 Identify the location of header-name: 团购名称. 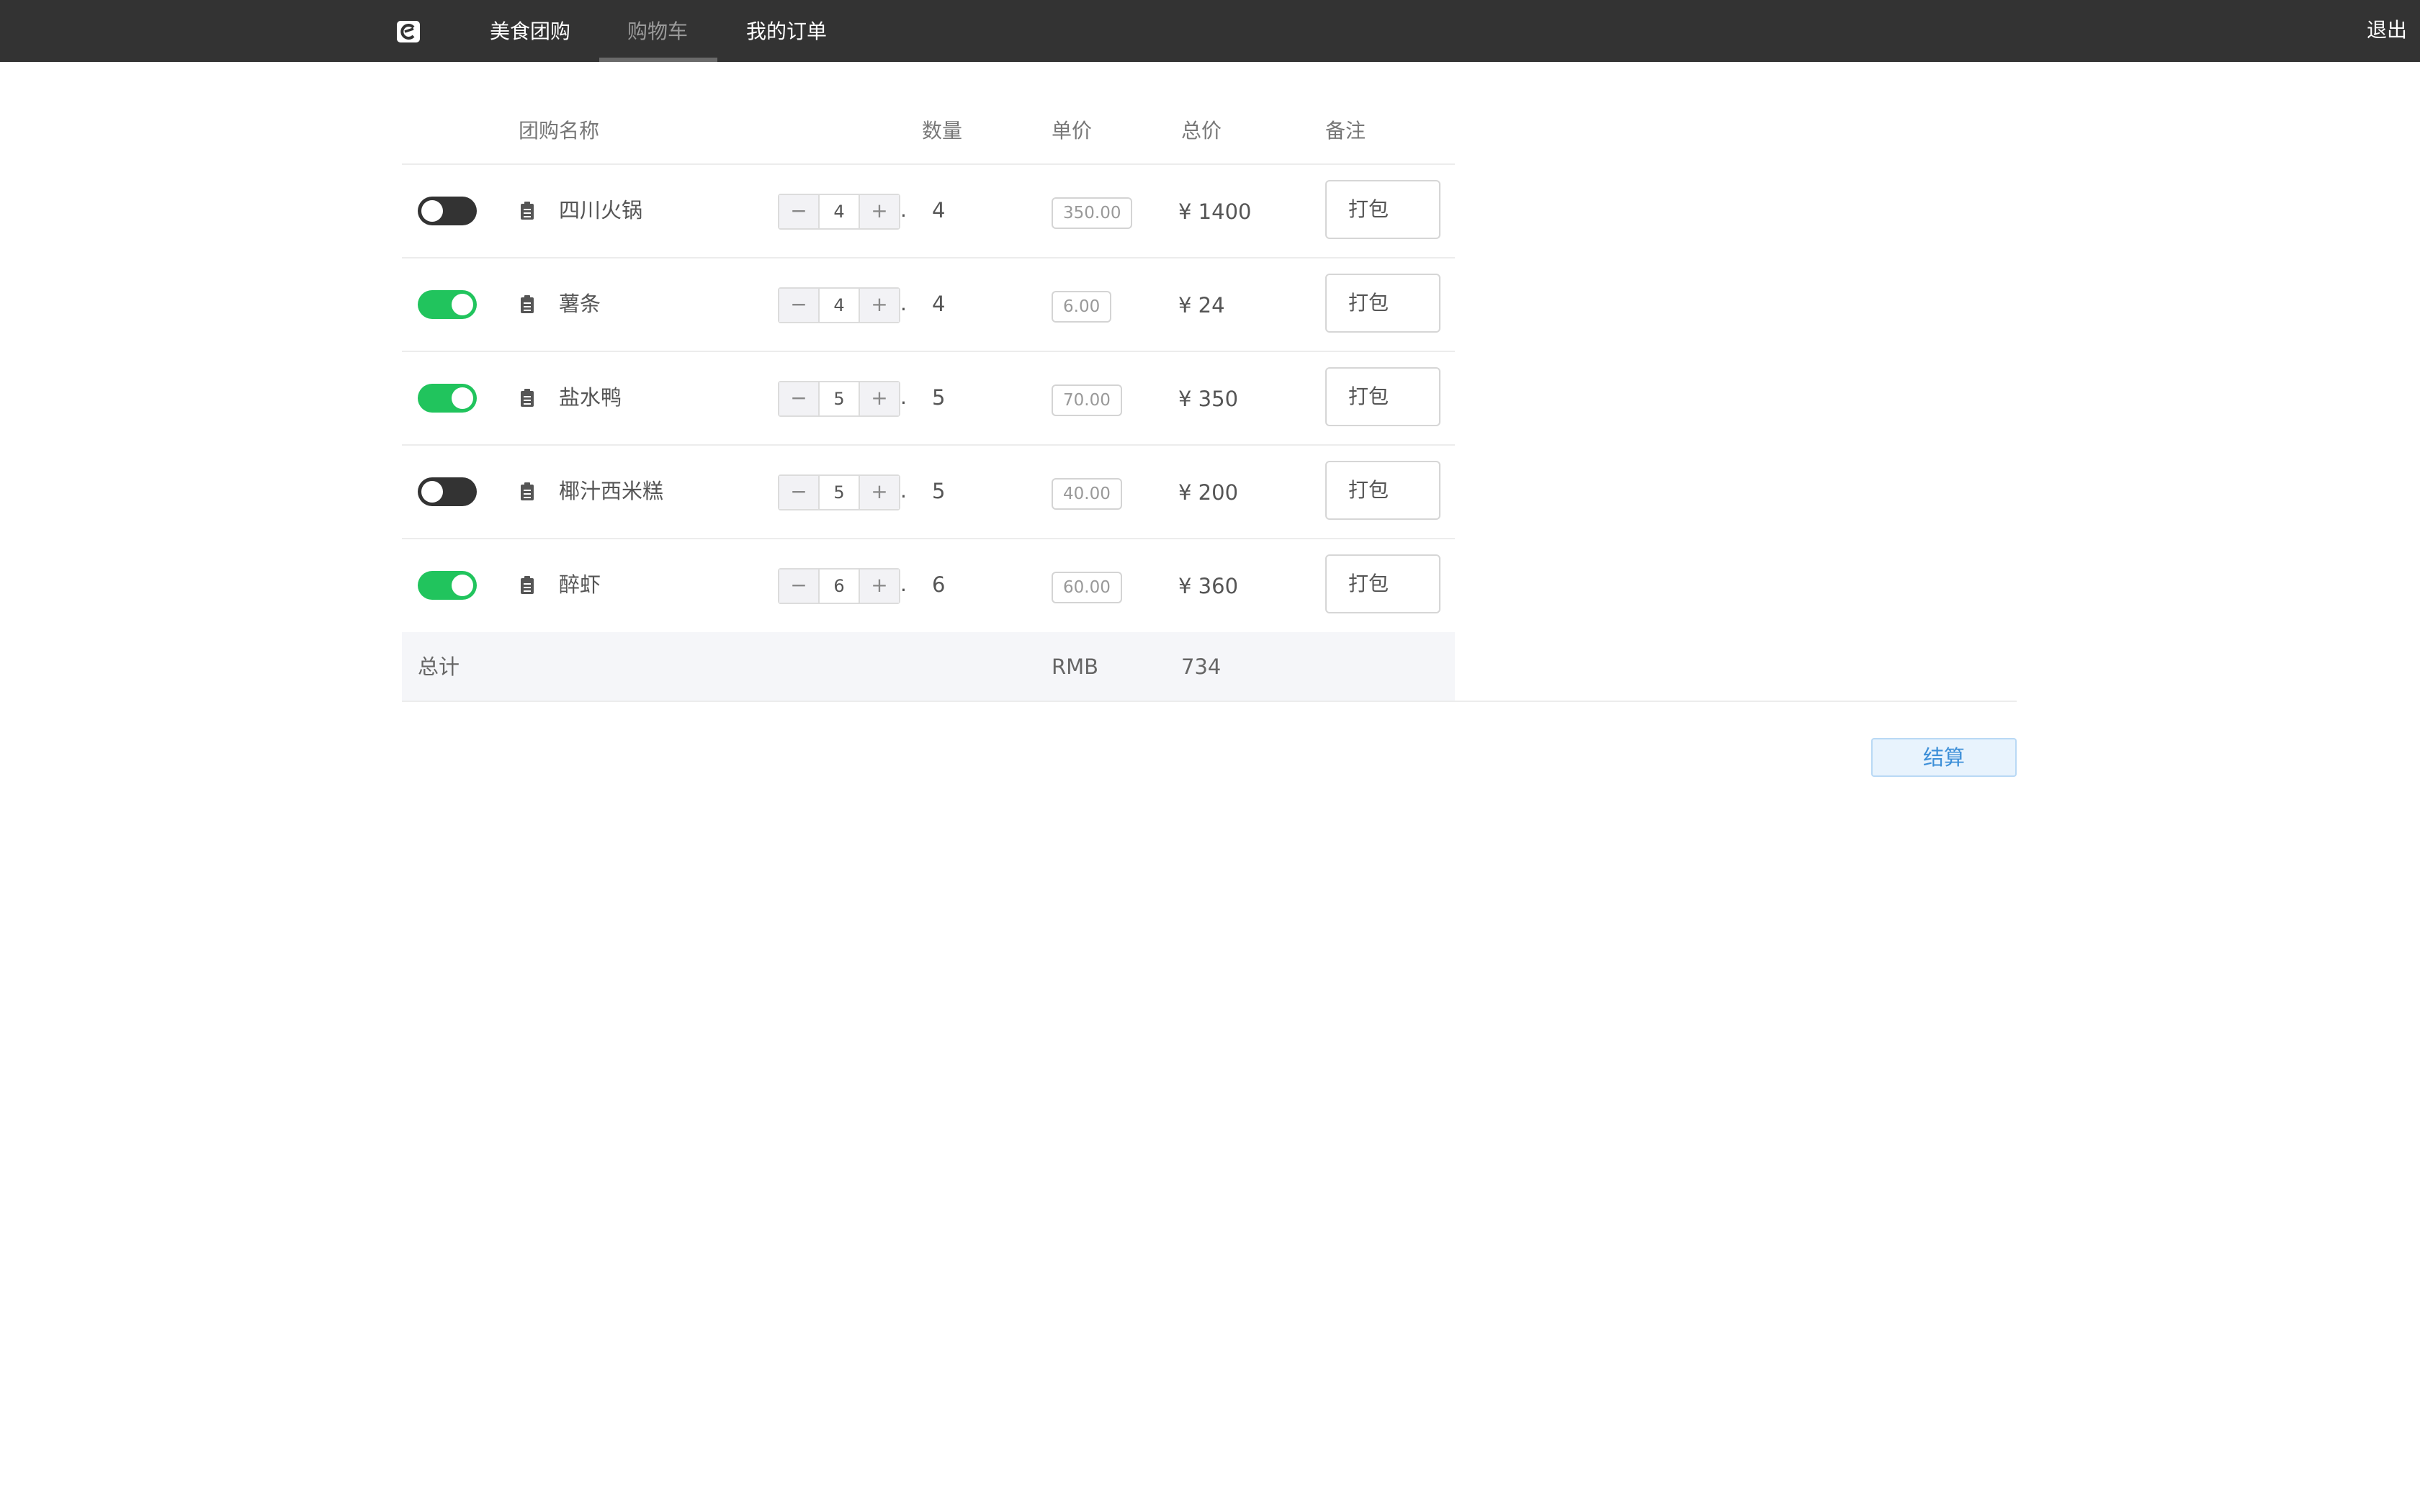
(559, 131).